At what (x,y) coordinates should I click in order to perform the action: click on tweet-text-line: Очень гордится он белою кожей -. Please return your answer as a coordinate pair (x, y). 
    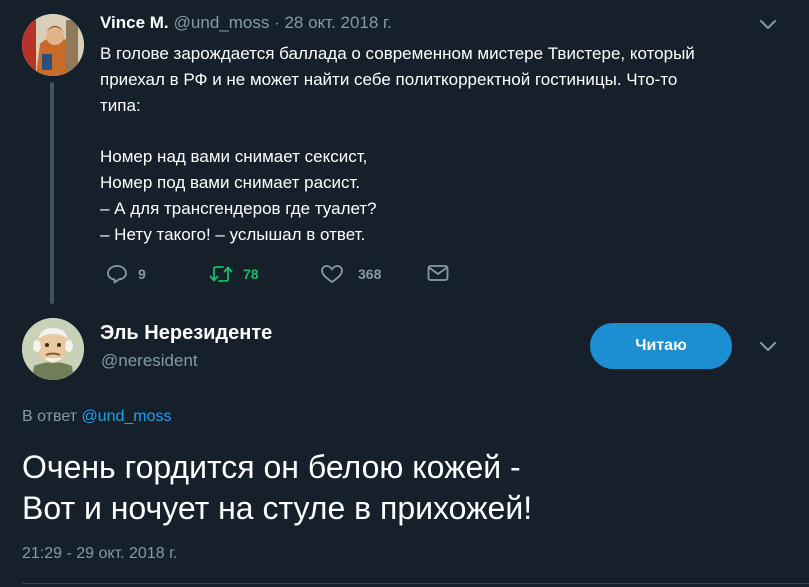
    Looking at the image, I should click on (271, 467).